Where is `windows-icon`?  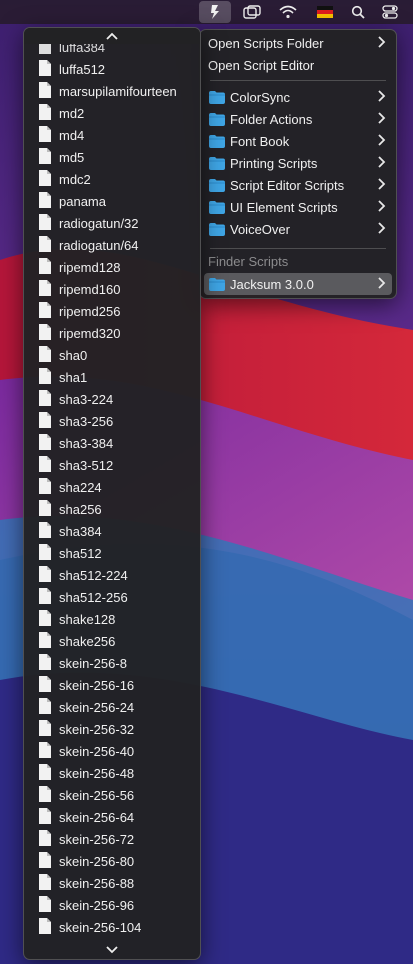
windows-icon is located at coordinates (252, 12).